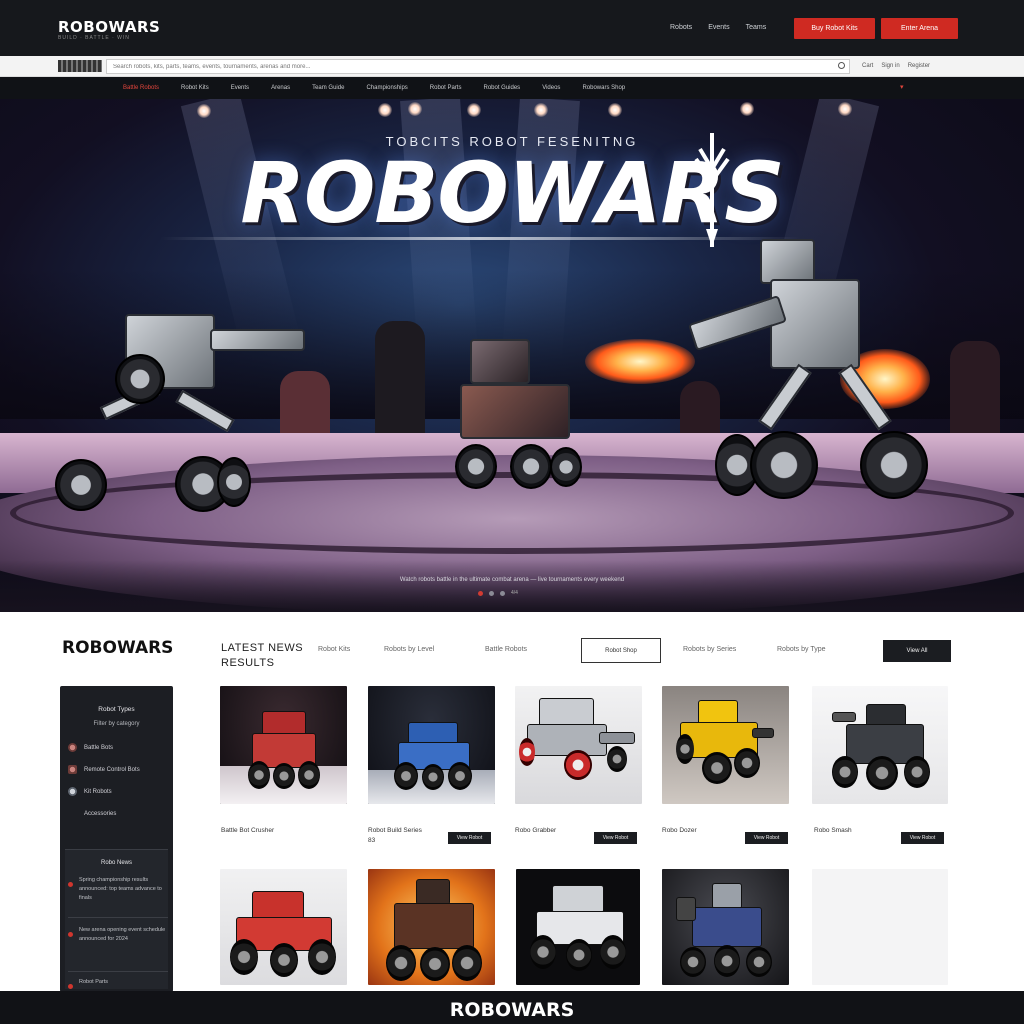  What do you see at coordinates (498, 593) in the screenshot?
I see `carousel-dots: 4/4` at bounding box center [498, 593].